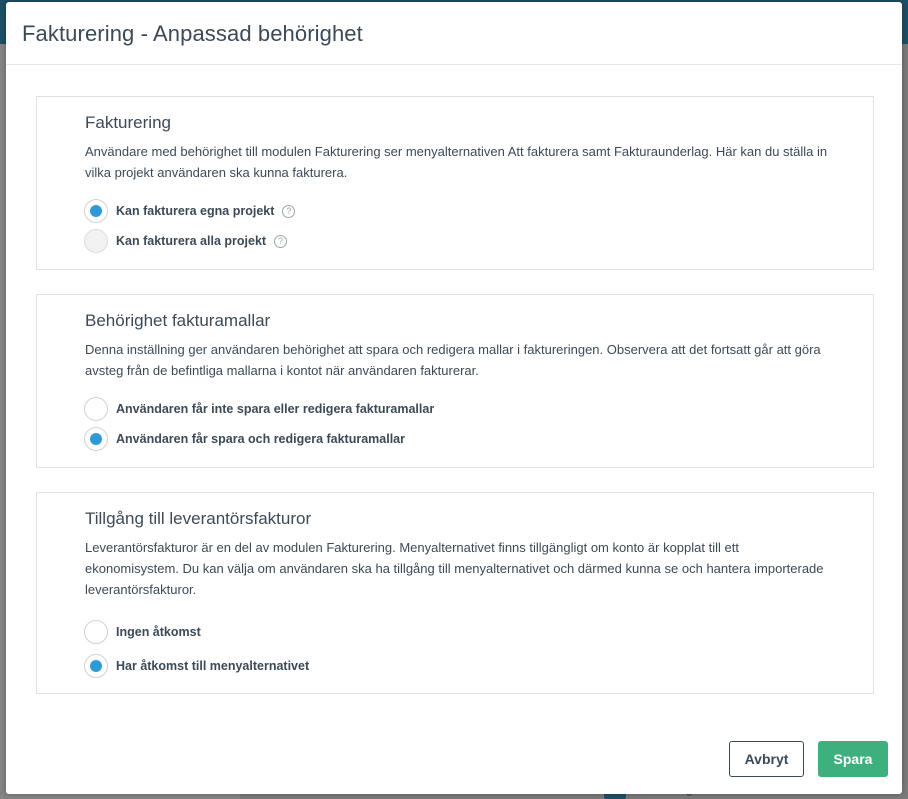 The width and height of the screenshot is (908, 799). Describe the element at coordinates (178, 320) in the screenshot. I see `section-title: Behörighet fakturamallar` at that location.